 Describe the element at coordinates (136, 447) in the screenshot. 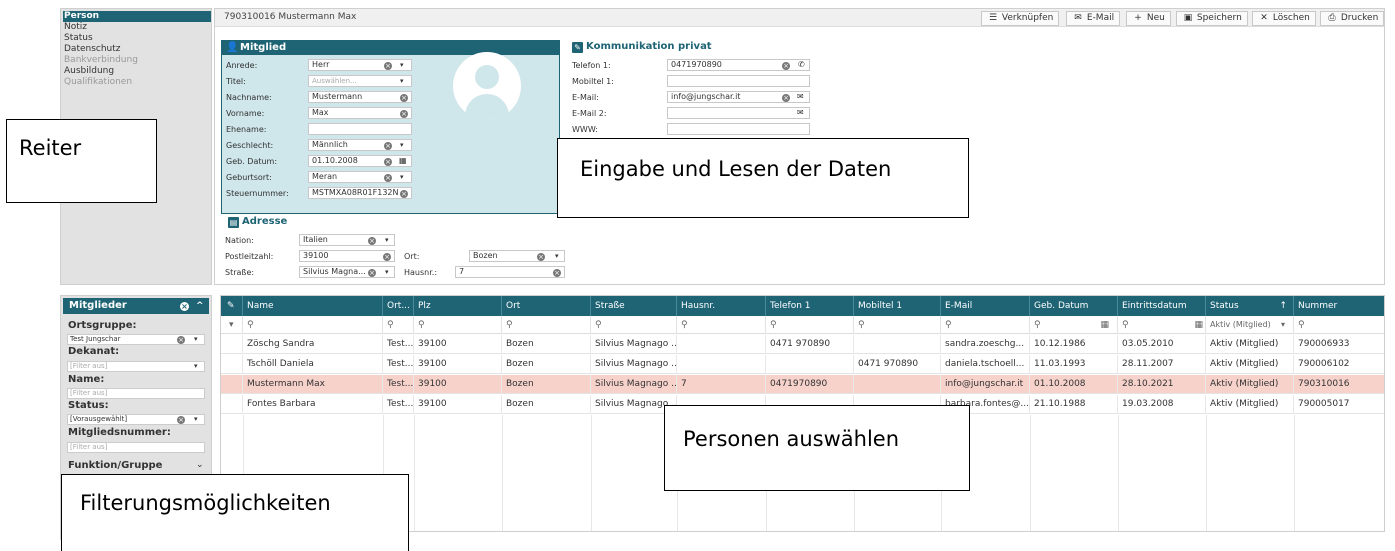

I see `mitgliedsnummer-input: [Filter aus]` at that location.